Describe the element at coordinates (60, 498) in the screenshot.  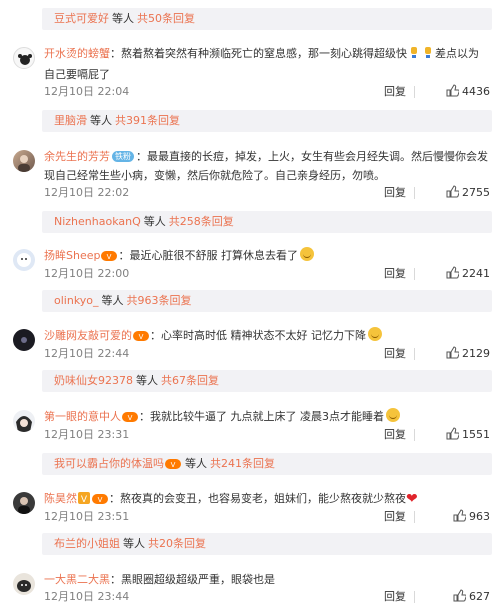
I see `comment-username: 陈昊然` at that location.